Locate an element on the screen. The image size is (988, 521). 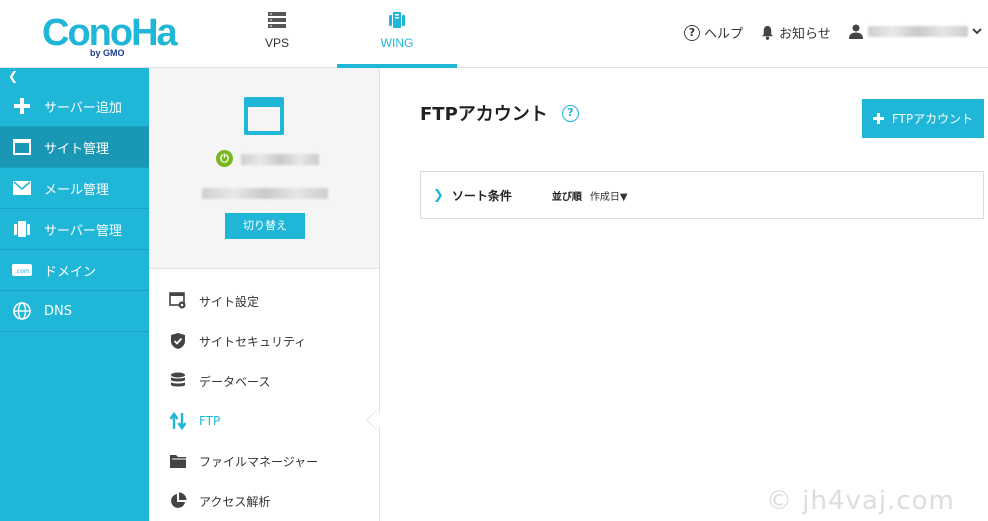
help-link: ? ヘルプ is located at coordinates (713, 32).